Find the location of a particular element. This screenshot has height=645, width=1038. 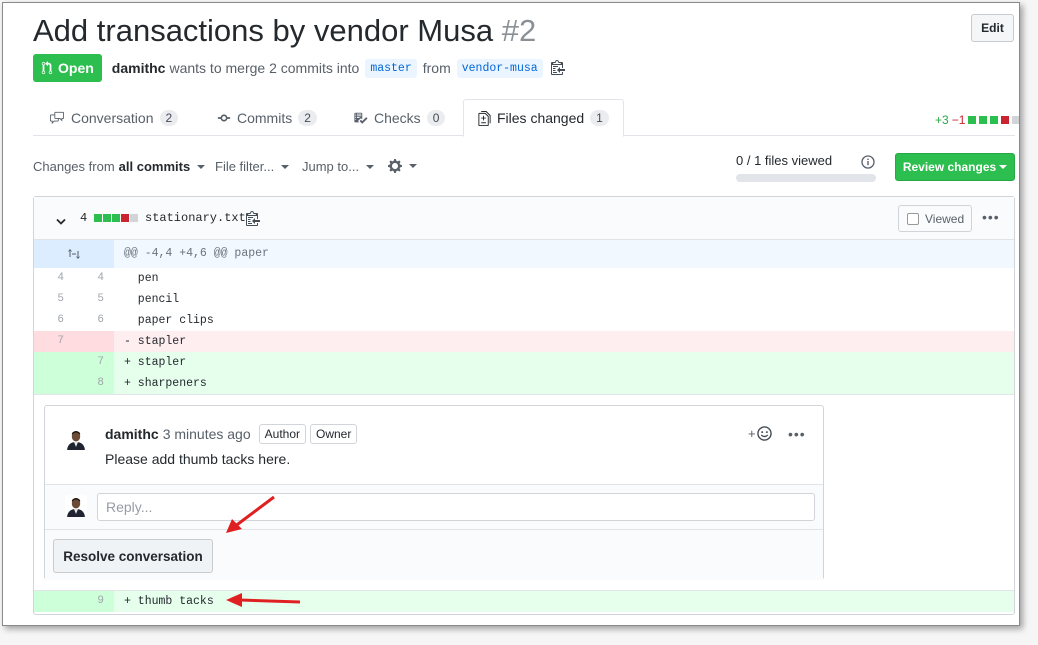

files-viewed-progress: 0 / 1 files viewed is located at coordinates (806, 167).